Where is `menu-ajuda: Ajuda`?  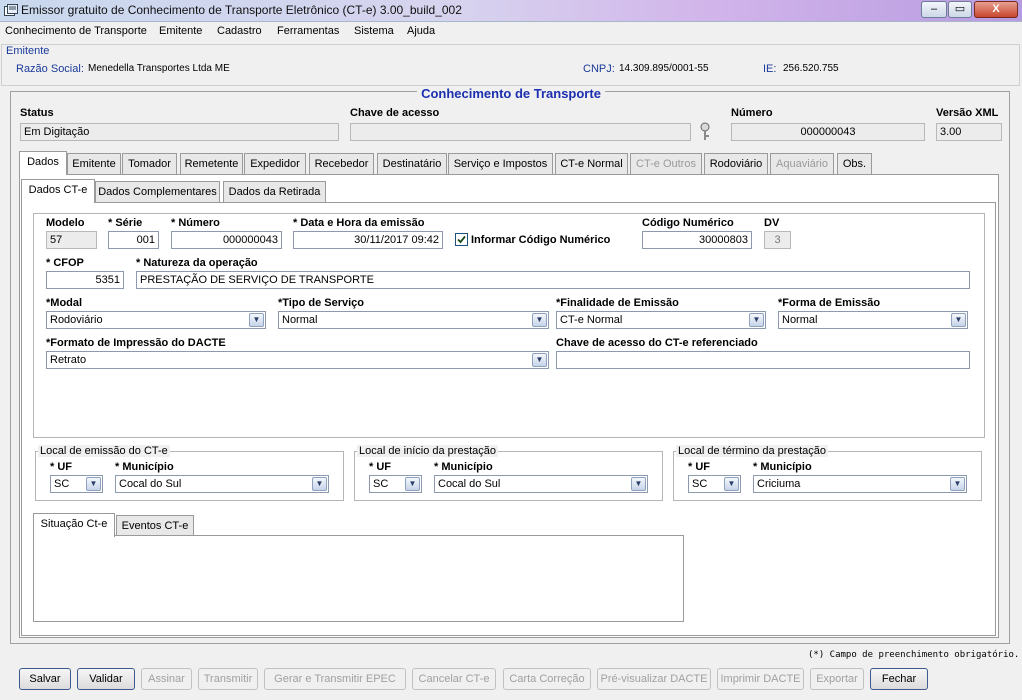
menu-ajuda: Ajuda is located at coordinates (421, 31).